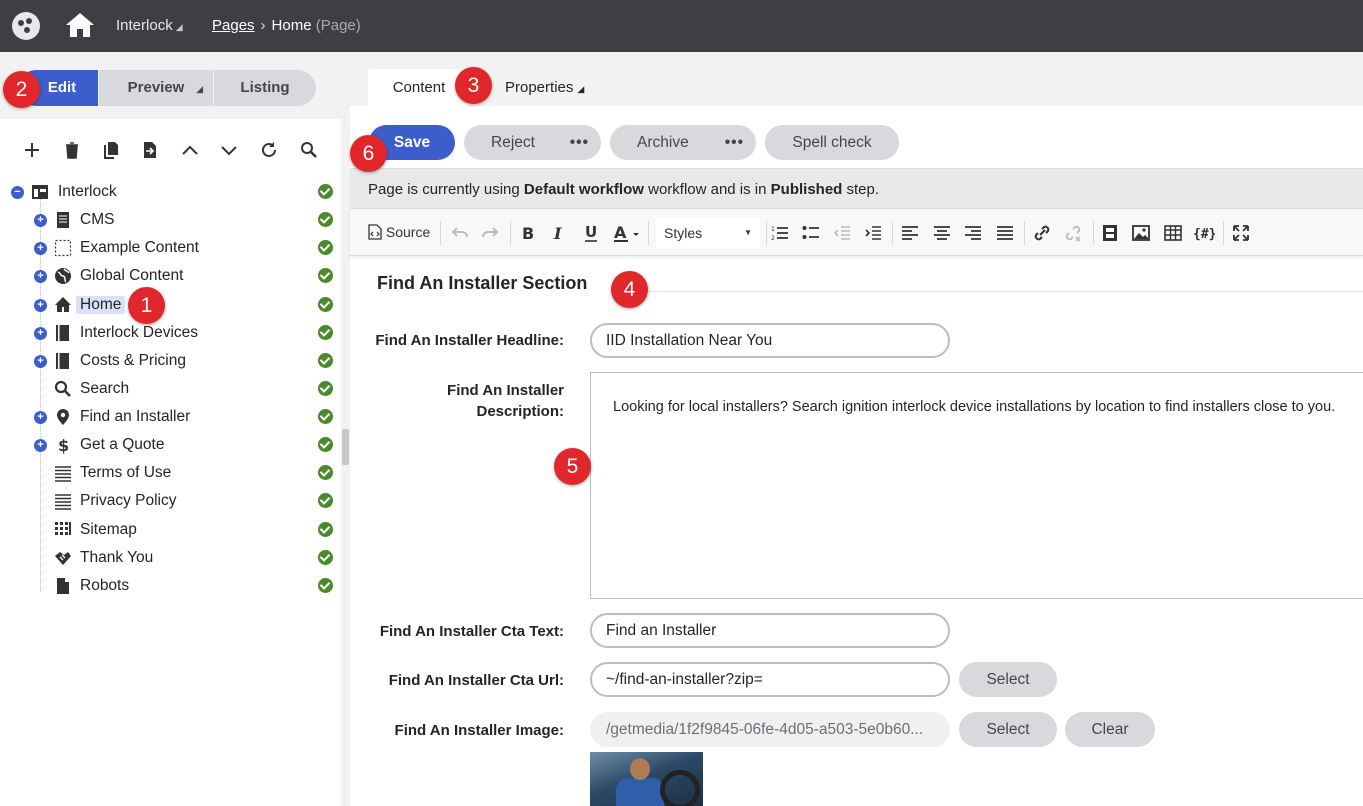 This screenshot has height=806, width=1363. What do you see at coordinates (105, 585) in the screenshot?
I see `tree-item-label: Robots` at bounding box center [105, 585].